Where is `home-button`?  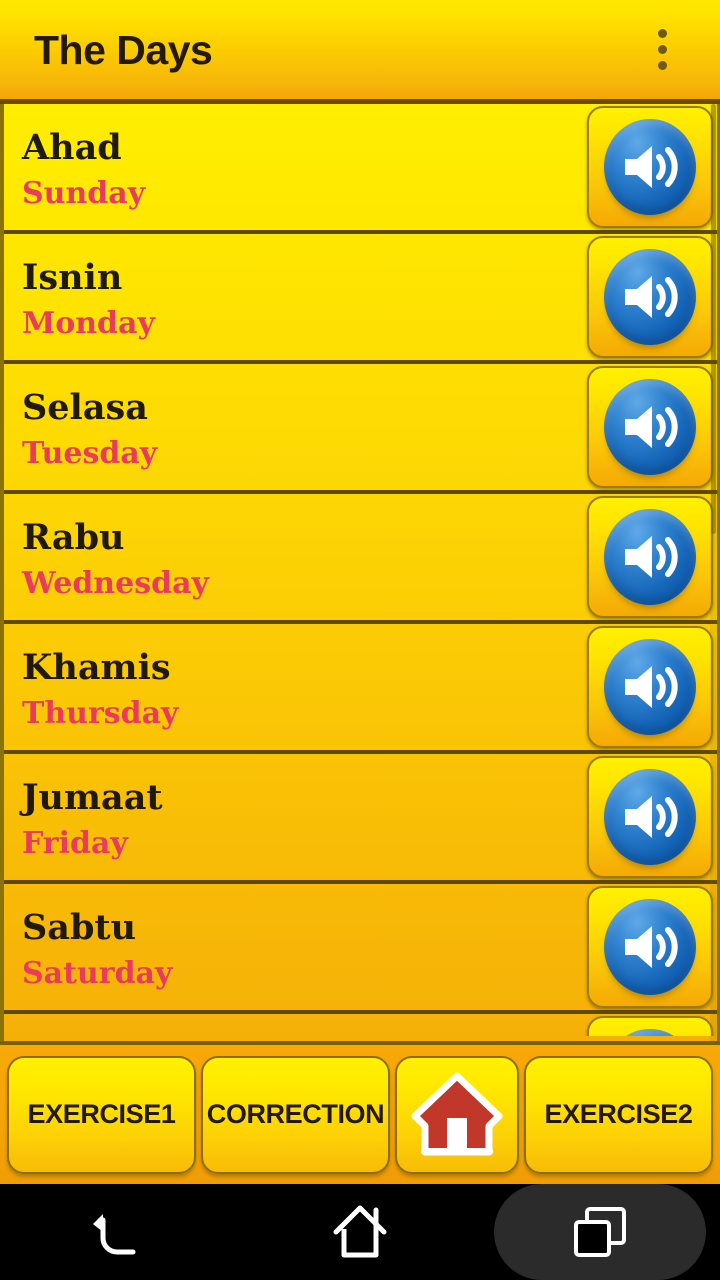 home-button is located at coordinates (457, 1114).